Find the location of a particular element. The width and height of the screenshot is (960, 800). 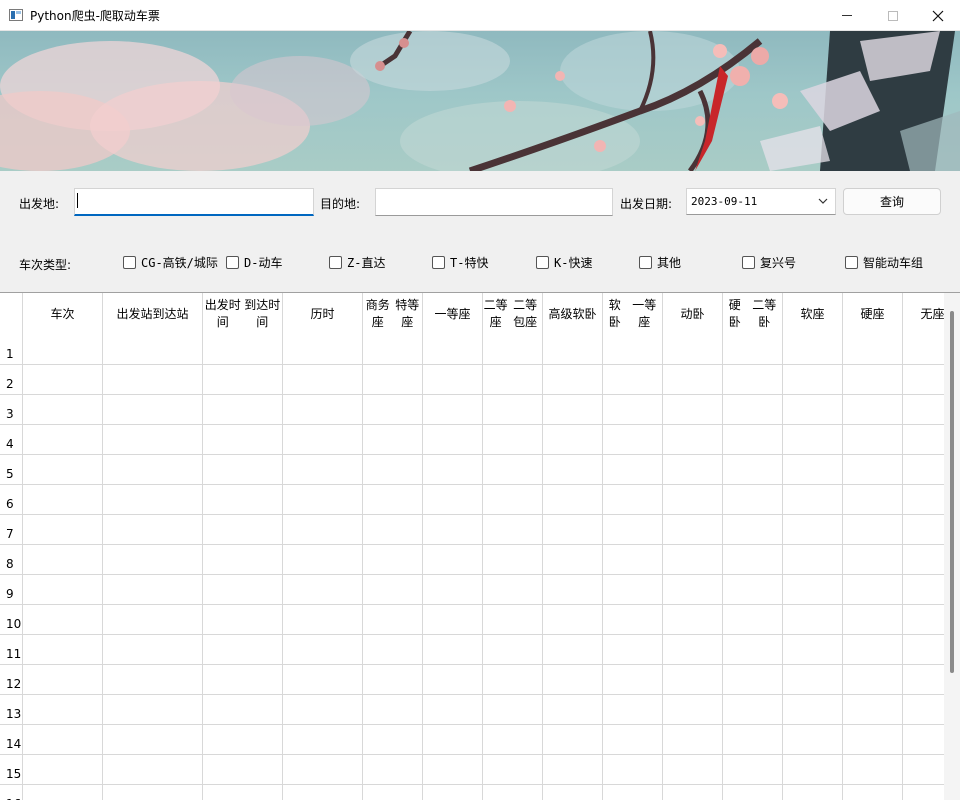

minimize-button is located at coordinates (847, 15).